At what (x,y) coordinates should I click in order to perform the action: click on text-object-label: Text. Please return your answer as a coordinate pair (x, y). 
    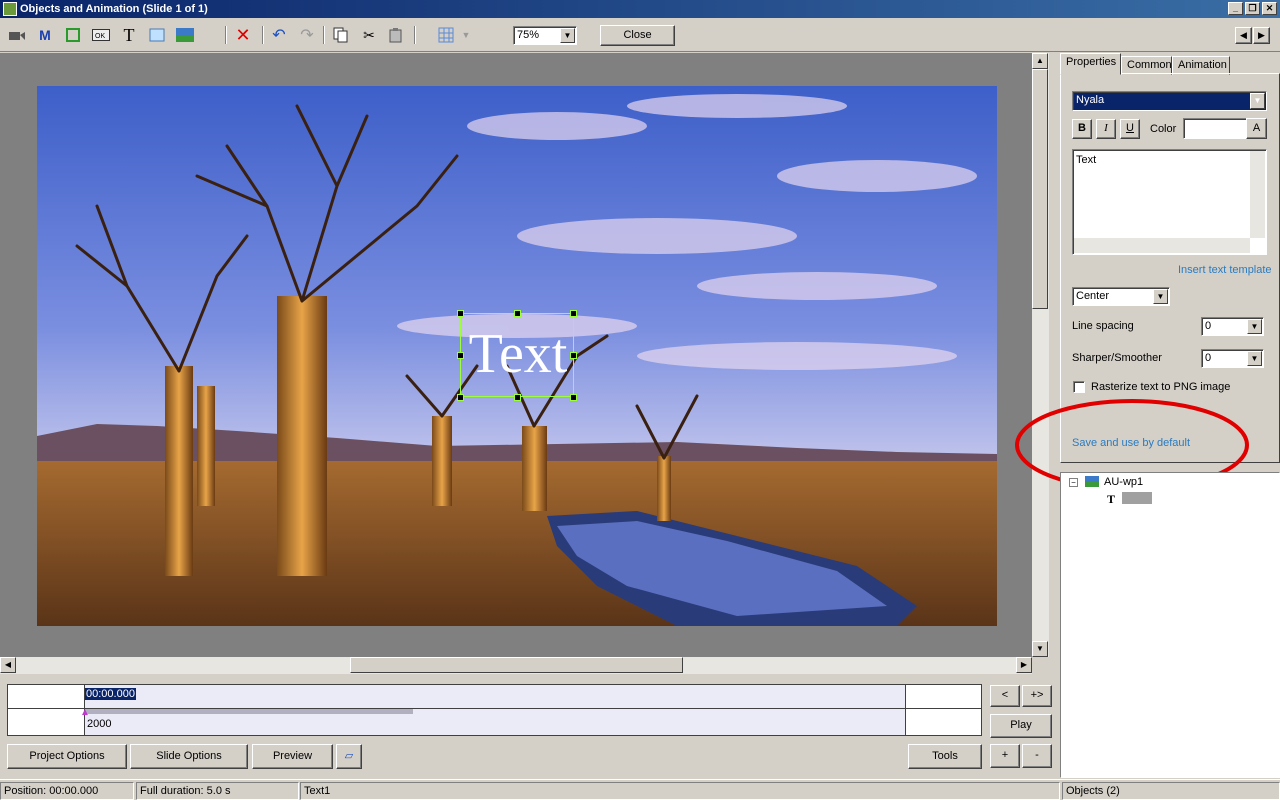
    Looking at the image, I should click on (518, 354).